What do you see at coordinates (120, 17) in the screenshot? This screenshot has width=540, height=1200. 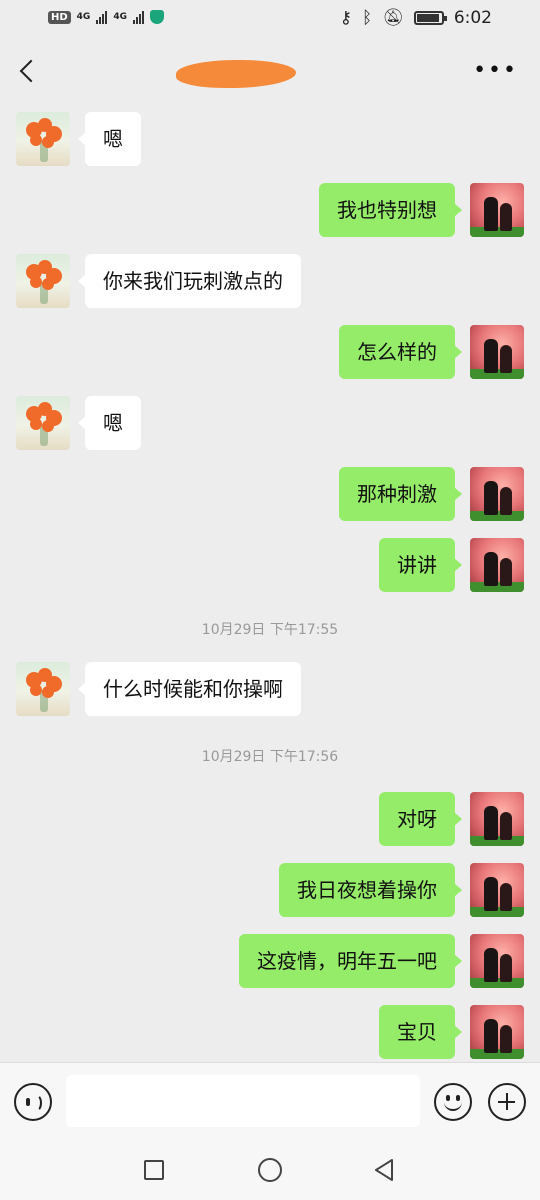 I see `sim2-label: 4G` at bounding box center [120, 17].